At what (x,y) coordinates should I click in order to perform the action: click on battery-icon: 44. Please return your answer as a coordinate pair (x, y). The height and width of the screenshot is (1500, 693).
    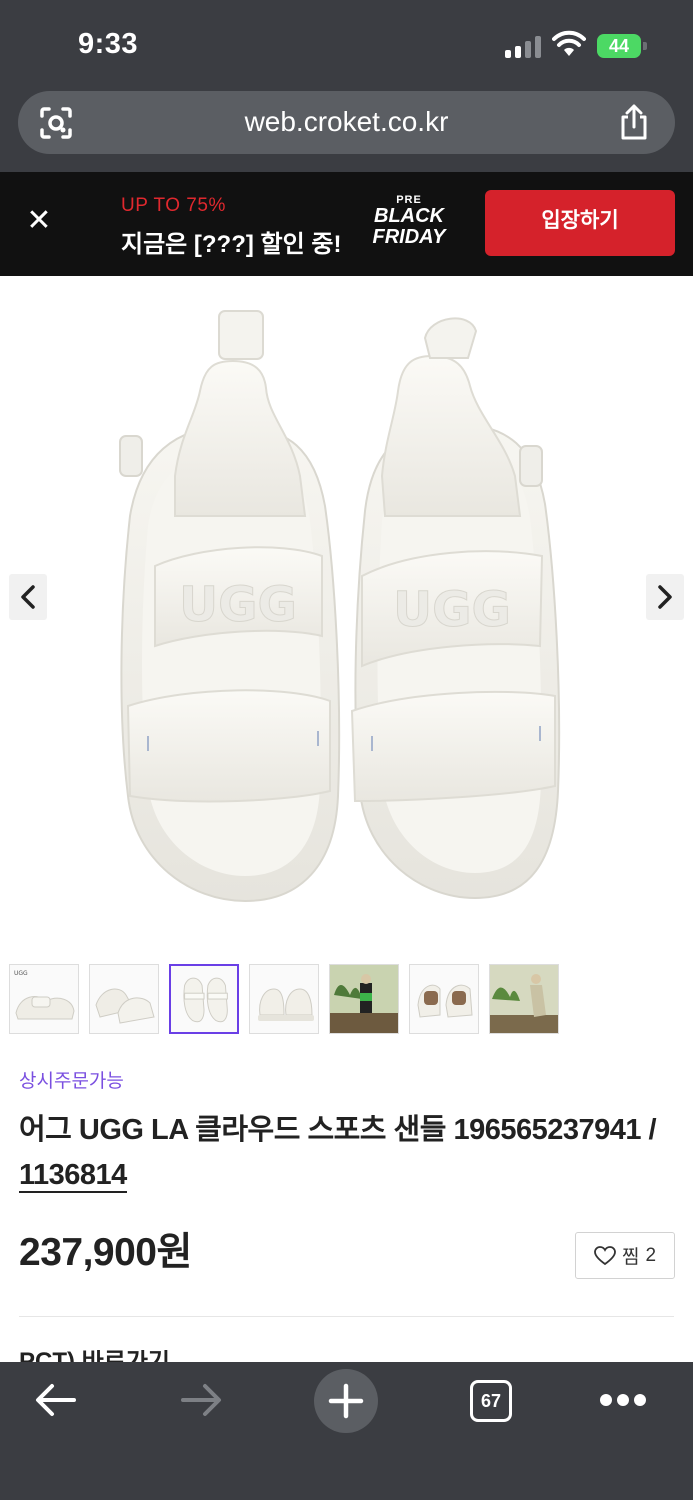
    Looking at the image, I should click on (622, 46).